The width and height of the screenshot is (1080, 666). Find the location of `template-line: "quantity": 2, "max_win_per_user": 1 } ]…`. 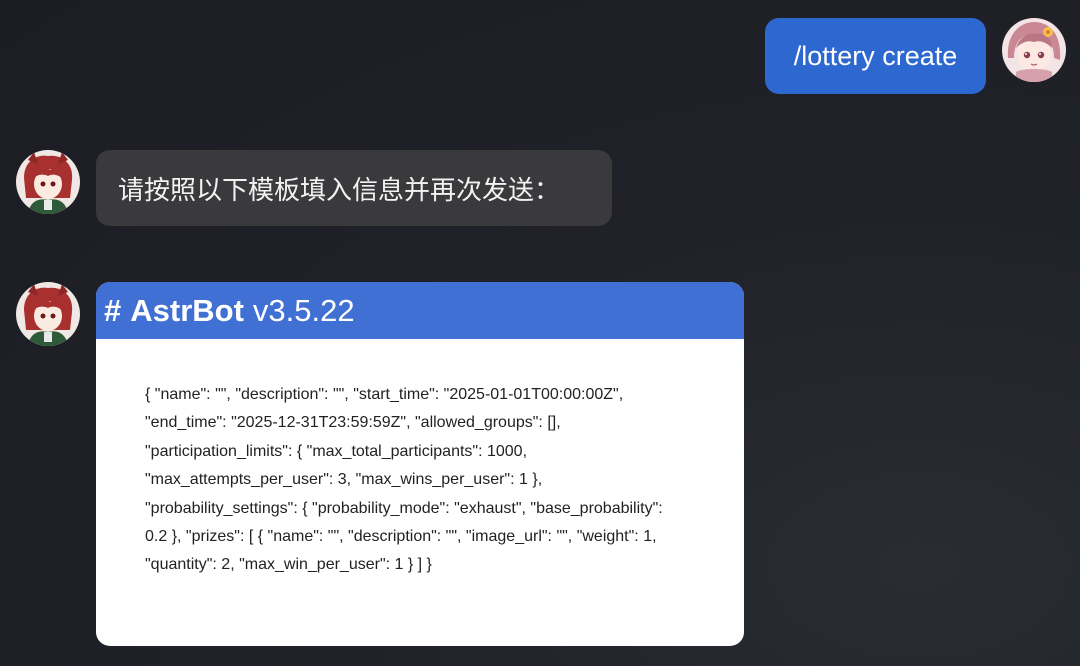

template-line: "quantity": 2, "max_win_per_user": 1 } ]… is located at coordinates (288, 565).